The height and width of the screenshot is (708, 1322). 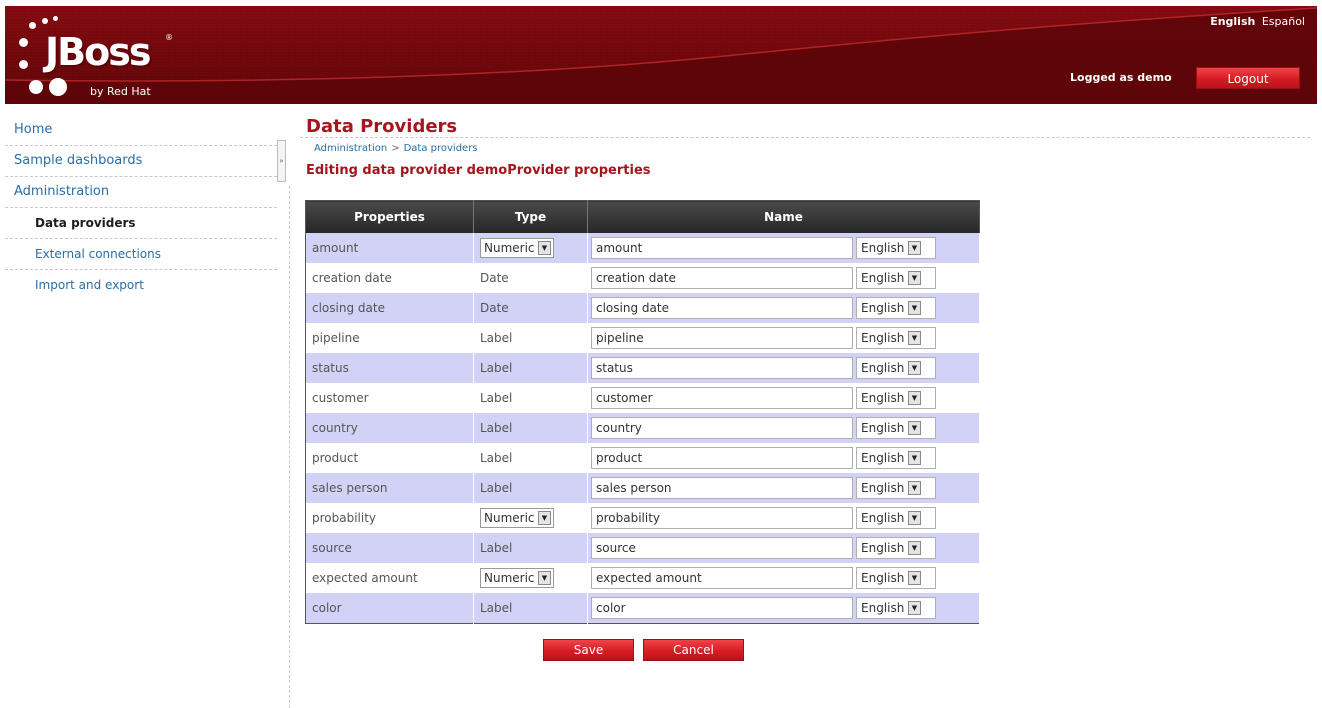 I want to click on table-row: closing date Date closing date English ▼, so click(x=642, y=308).